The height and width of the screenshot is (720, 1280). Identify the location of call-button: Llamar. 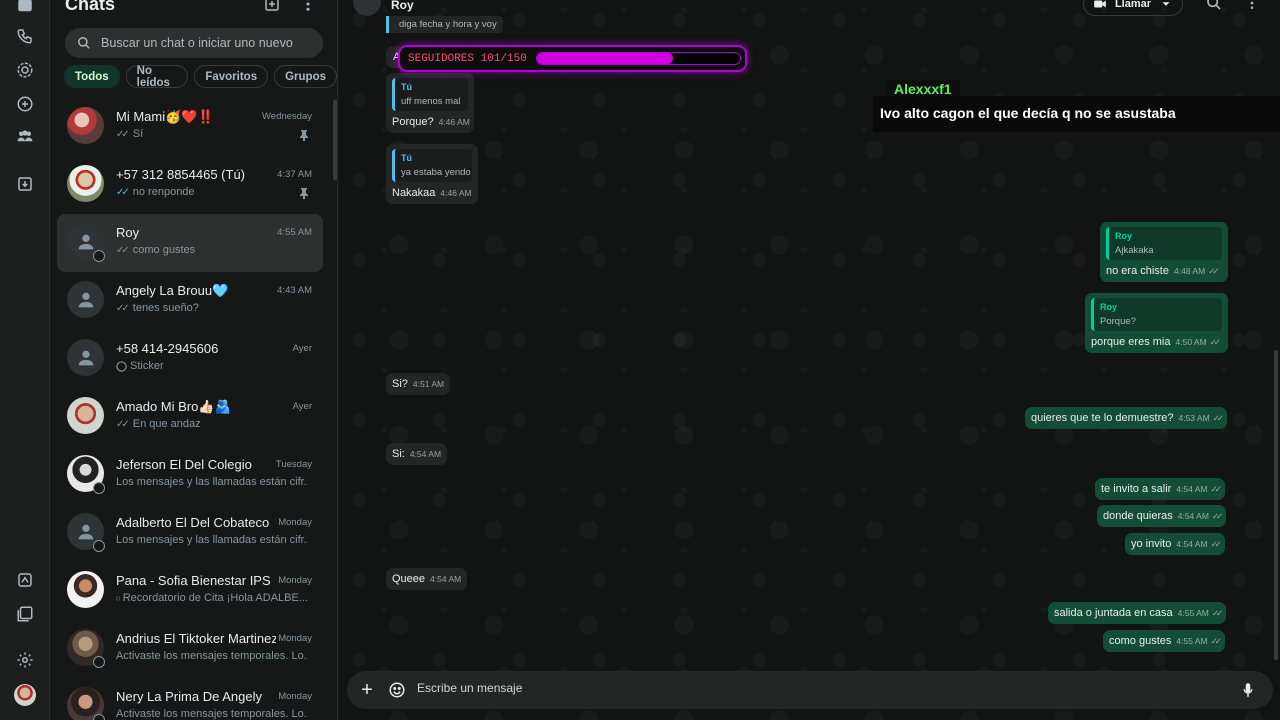
(1133, 8).